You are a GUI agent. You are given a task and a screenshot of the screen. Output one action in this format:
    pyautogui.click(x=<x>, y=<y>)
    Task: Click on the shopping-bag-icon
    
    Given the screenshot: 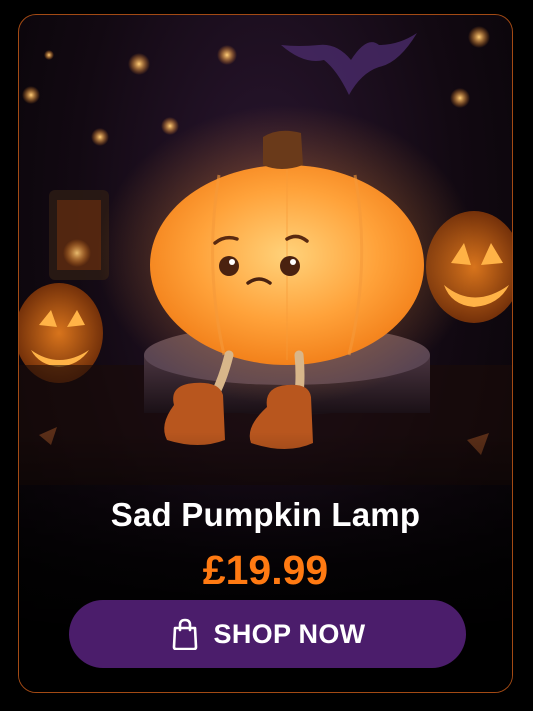 What is the action you would take?
    pyautogui.click(x=184, y=634)
    